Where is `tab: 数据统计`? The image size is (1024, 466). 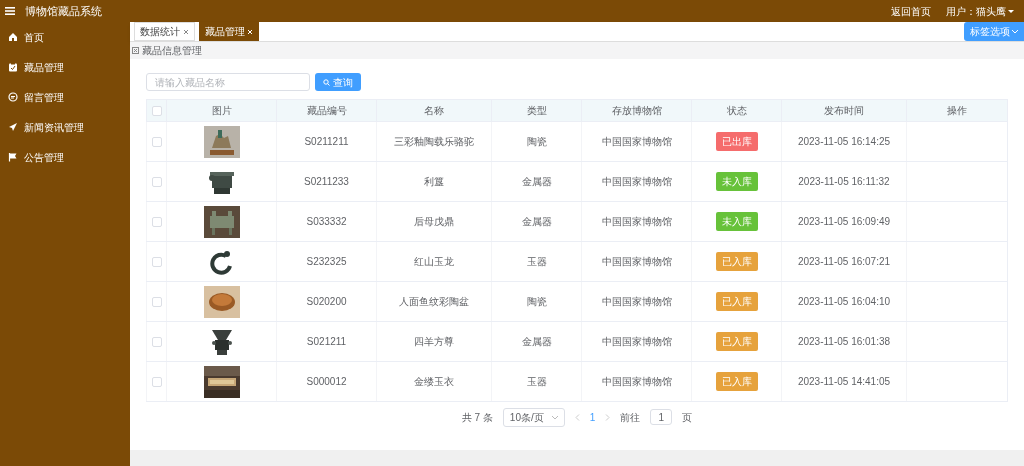
tab: 数据统计 is located at coordinates (164, 31).